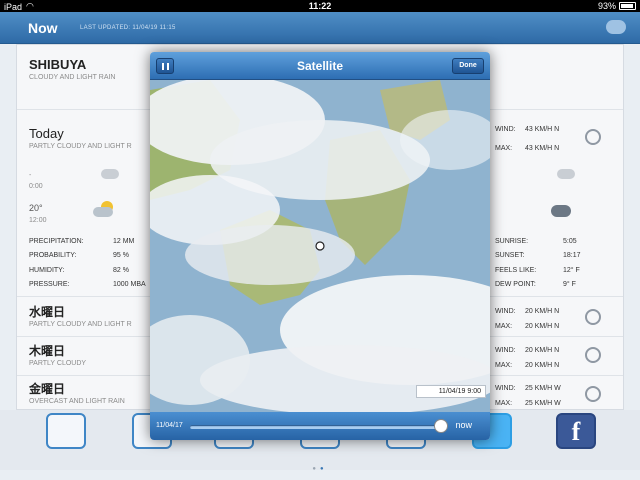 The image size is (640, 480). Describe the element at coordinates (505, 129) in the screenshot. I see `wind-label: WIND:` at that location.